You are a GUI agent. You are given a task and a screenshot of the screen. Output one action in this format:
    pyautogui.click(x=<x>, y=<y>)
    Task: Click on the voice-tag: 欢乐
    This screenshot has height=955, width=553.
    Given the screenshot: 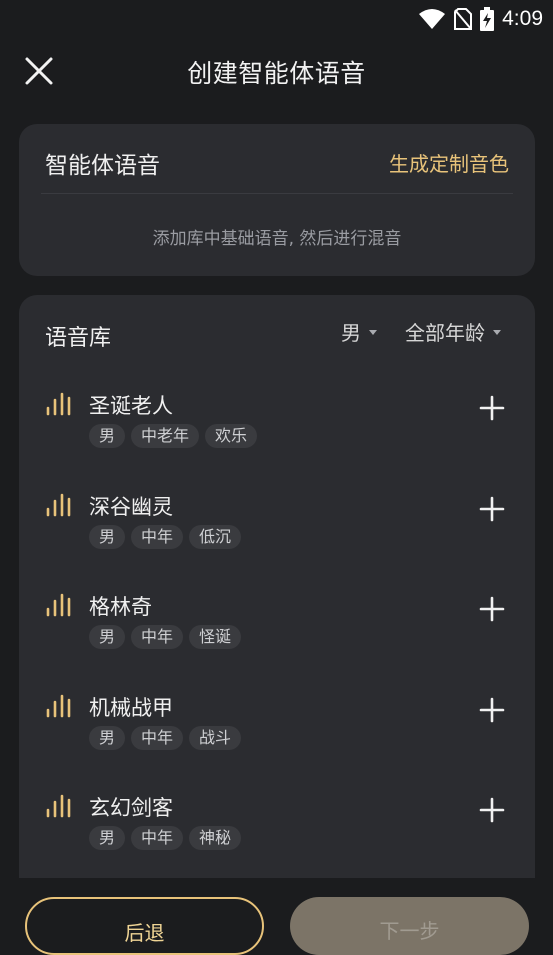 What is the action you would take?
    pyautogui.click(x=231, y=436)
    